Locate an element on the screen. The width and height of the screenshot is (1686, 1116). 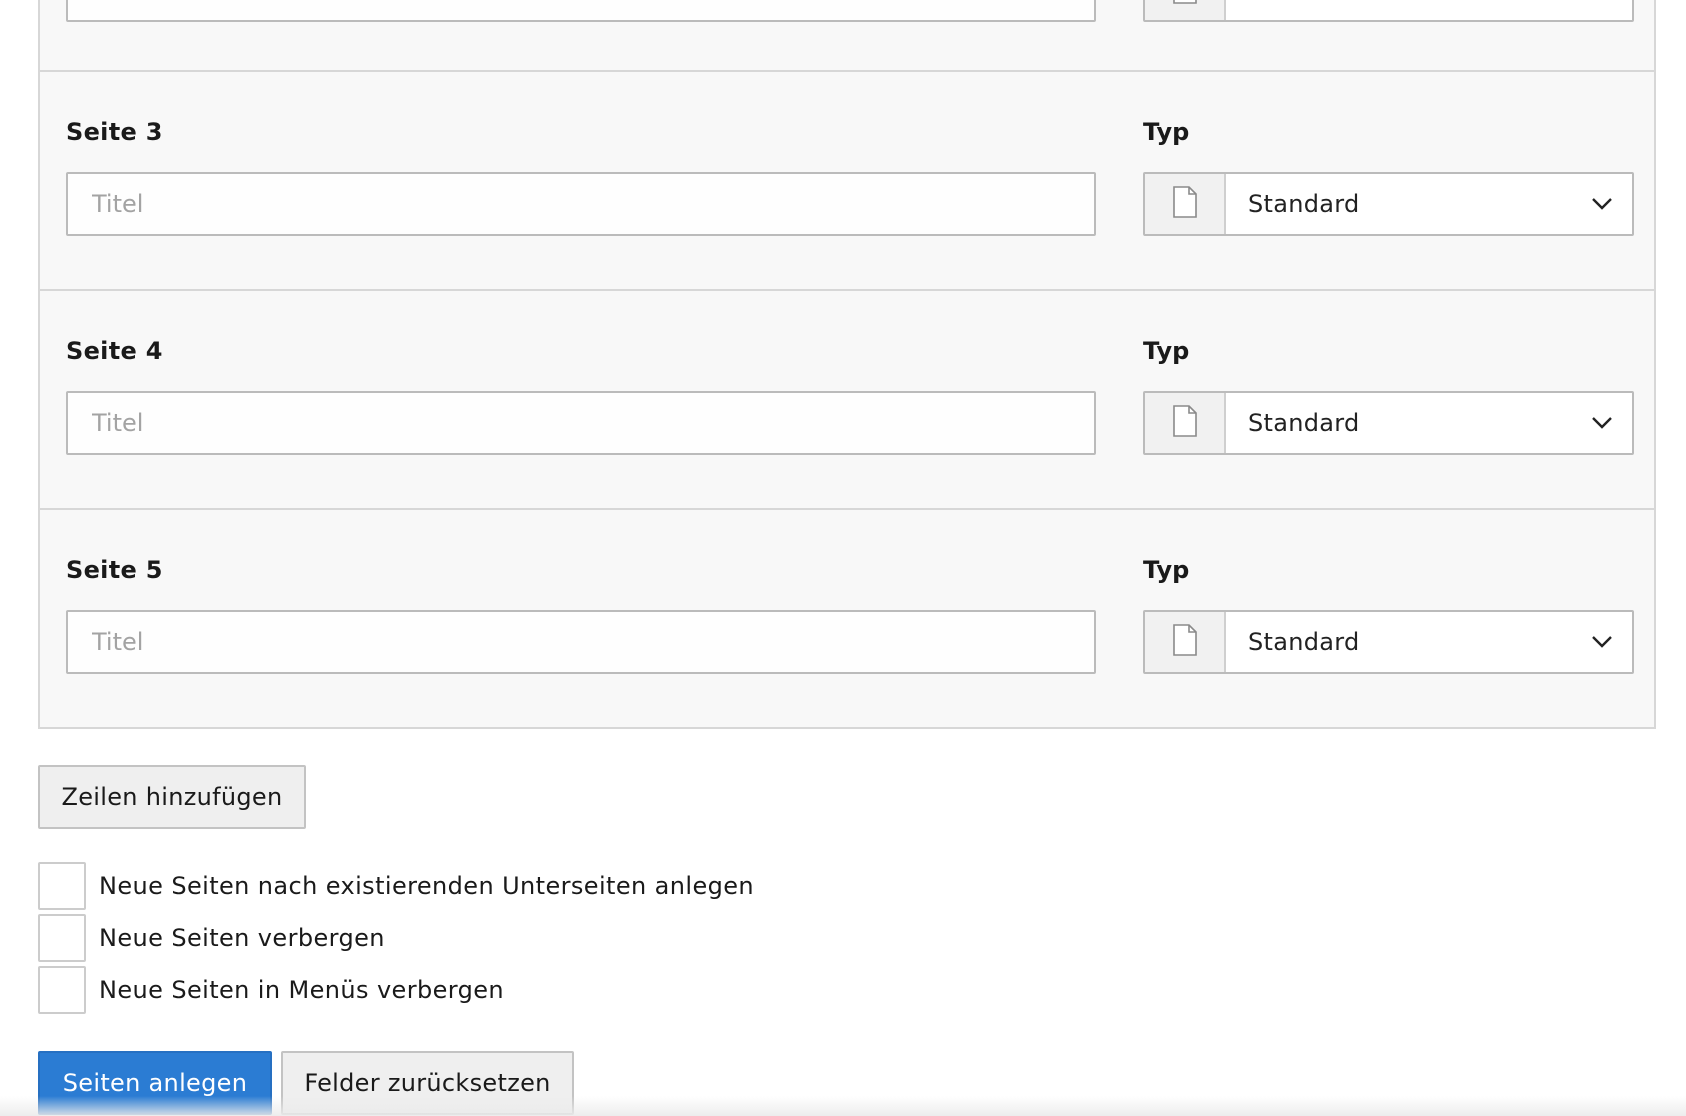
bottom-shadow is located at coordinates (843, 1106).